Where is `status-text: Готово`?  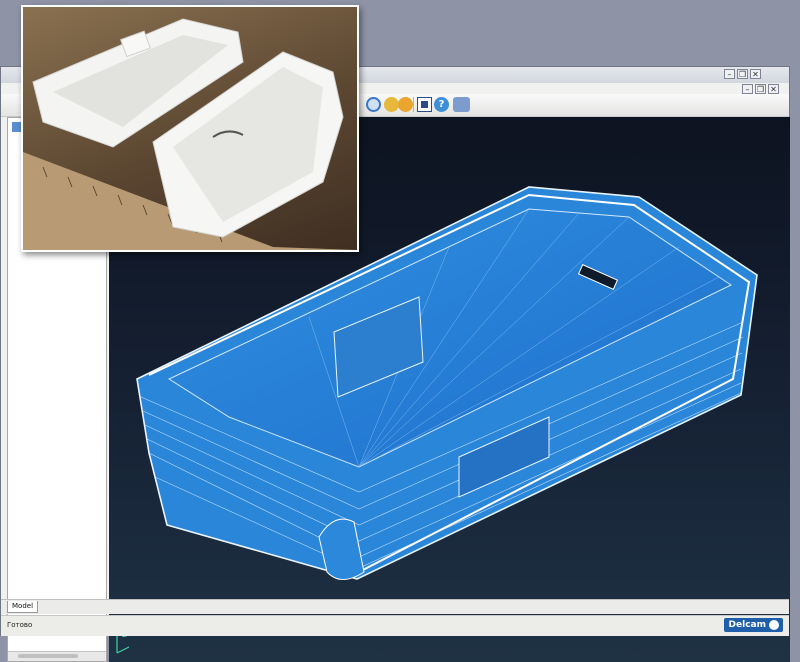 status-text: Готово is located at coordinates (20, 625).